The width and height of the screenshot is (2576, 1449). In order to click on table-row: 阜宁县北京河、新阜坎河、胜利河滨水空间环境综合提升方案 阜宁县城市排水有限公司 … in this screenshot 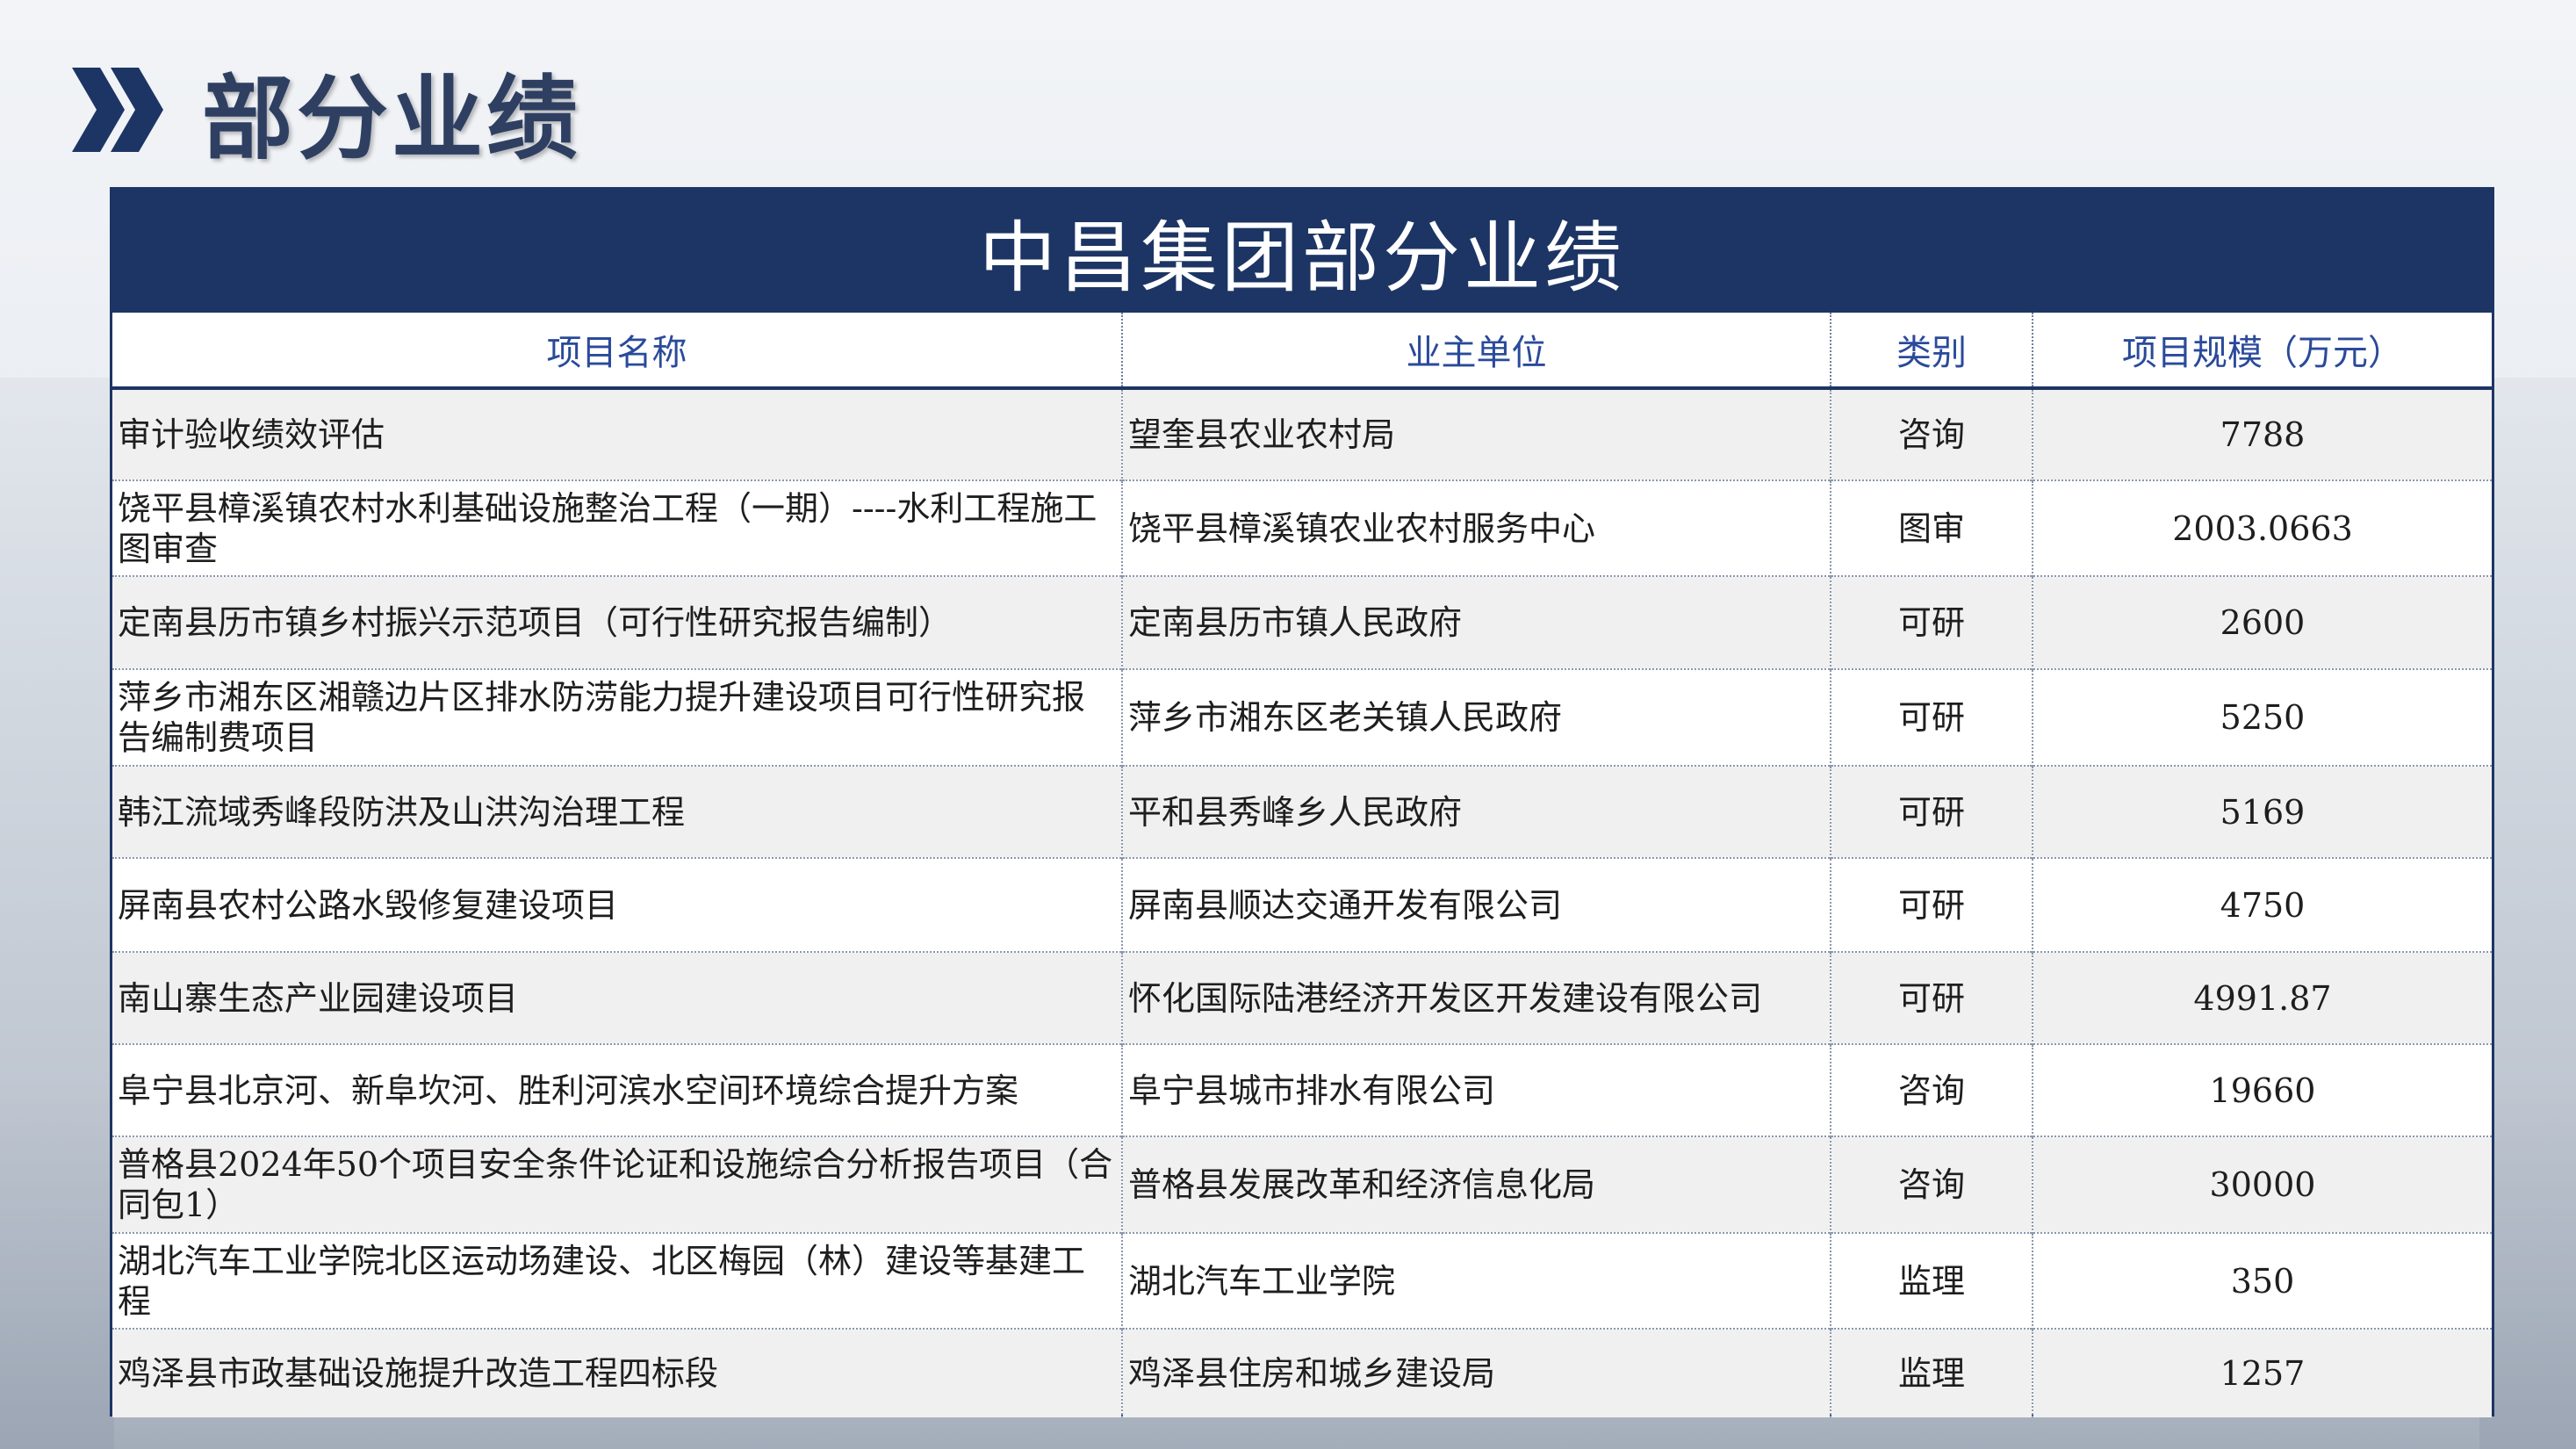, I will do `click(1302, 1089)`.